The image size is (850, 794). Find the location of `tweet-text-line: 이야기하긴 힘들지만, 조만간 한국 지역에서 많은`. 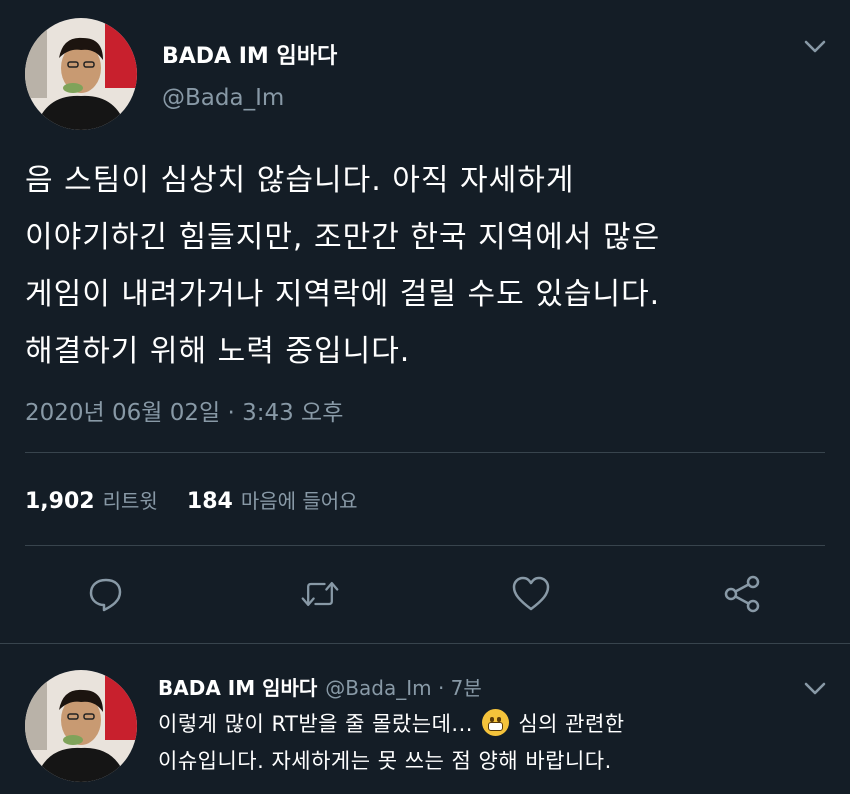

tweet-text-line: 이야기하긴 힘들지만, 조만간 한국 지역에서 많은 is located at coordinates (343, 237).